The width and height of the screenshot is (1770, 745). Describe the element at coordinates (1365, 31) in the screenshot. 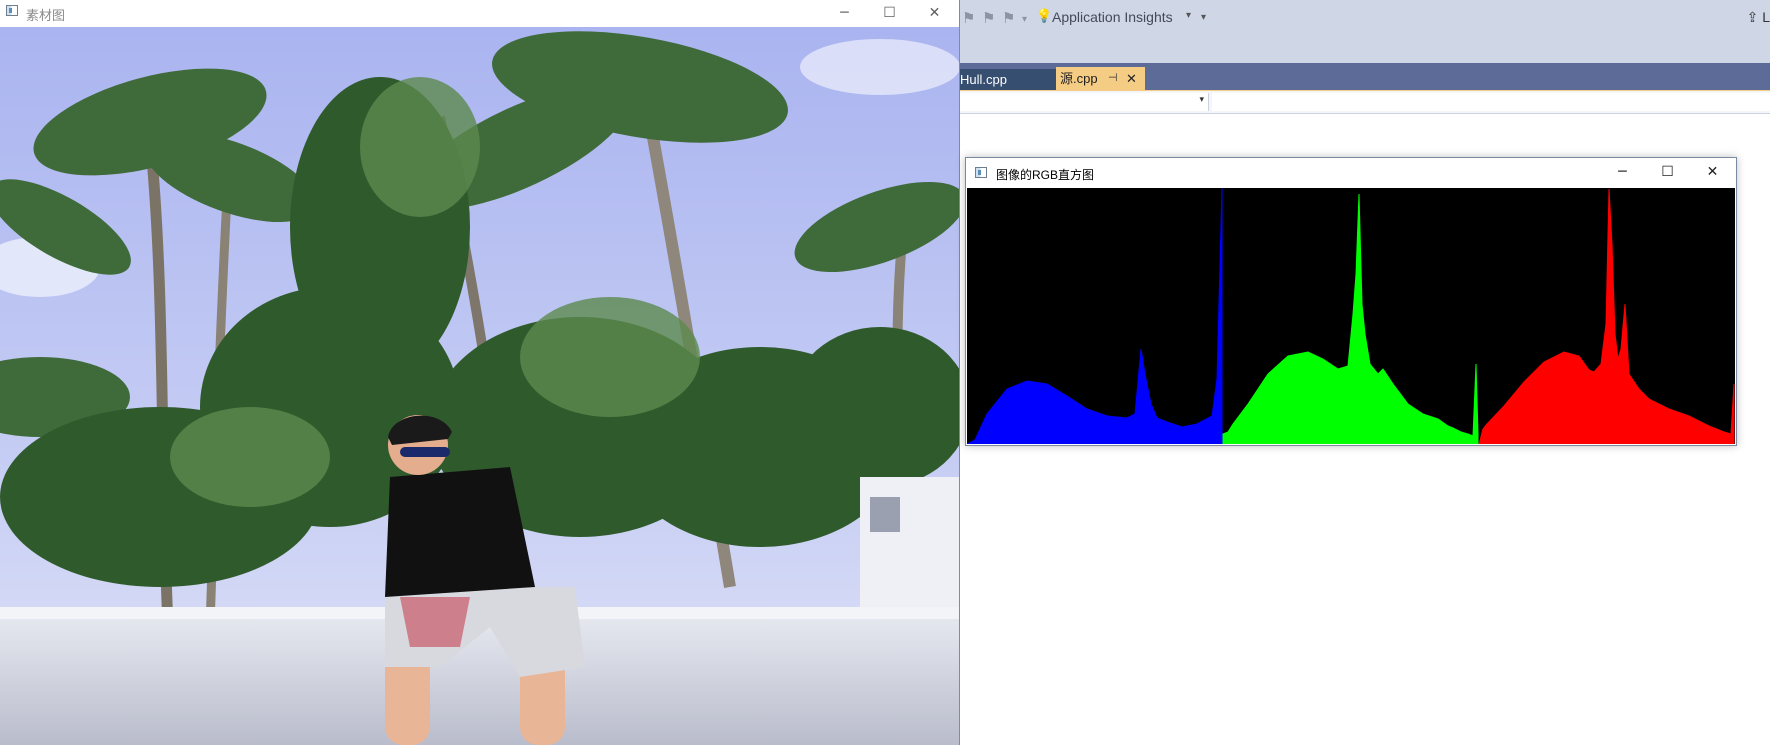

I see `vs-toolbar: ⚑ ⚑ ⚑ ▾ 💡 Application Insights ▾ ▾ ⇪ L` at that location.